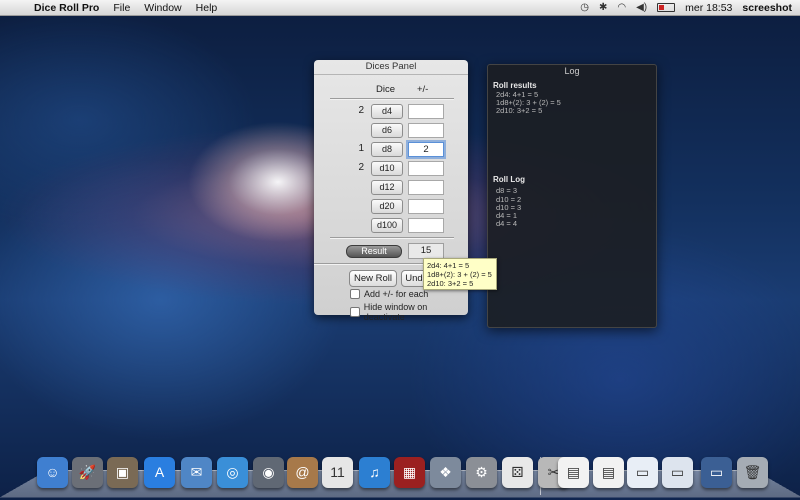 The image size is (800, 500). I want to click on calendar-icon: 11, so click(337, 472).